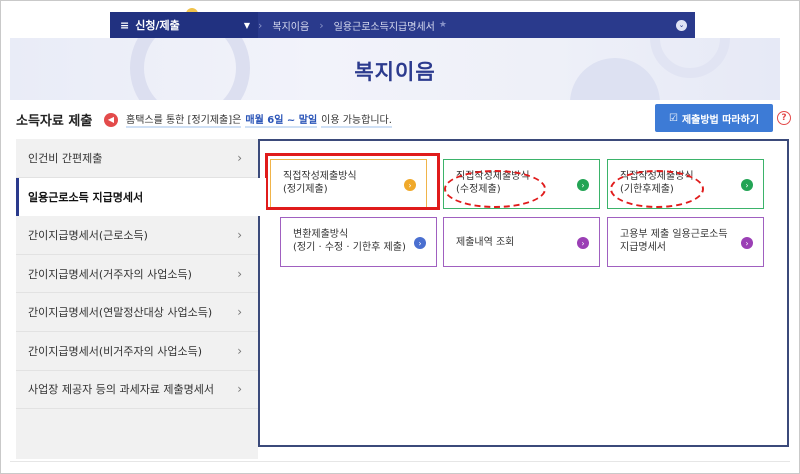 Image resolution: width=800 pixels, height=474 pixels. Describe the element at coordinates (246, 25) in the screenshot. I see `caret-down-icon: ▼` at that location.